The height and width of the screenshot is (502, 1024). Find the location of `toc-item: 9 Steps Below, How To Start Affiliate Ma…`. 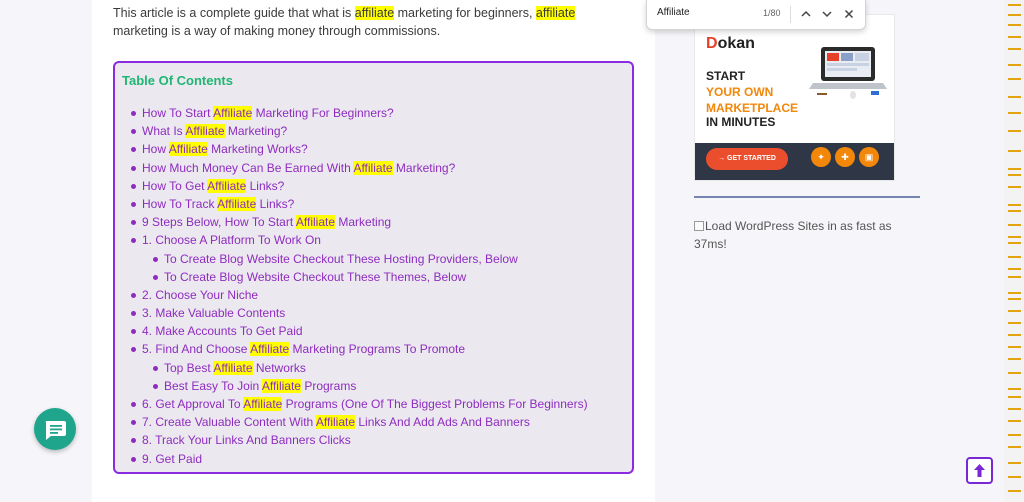

toc-item: 9 Steps Below, How To Start Affiliate Ma… is located at coordinates (373, 222).